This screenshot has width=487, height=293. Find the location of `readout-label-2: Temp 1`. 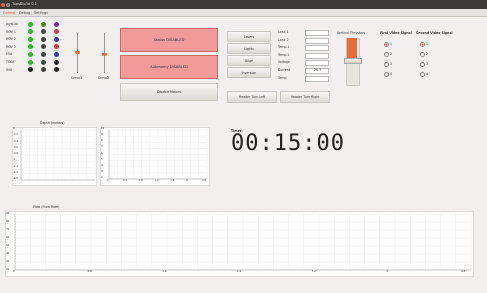

readout-label-2: Temp 1 is located at coordinates (284, 47).